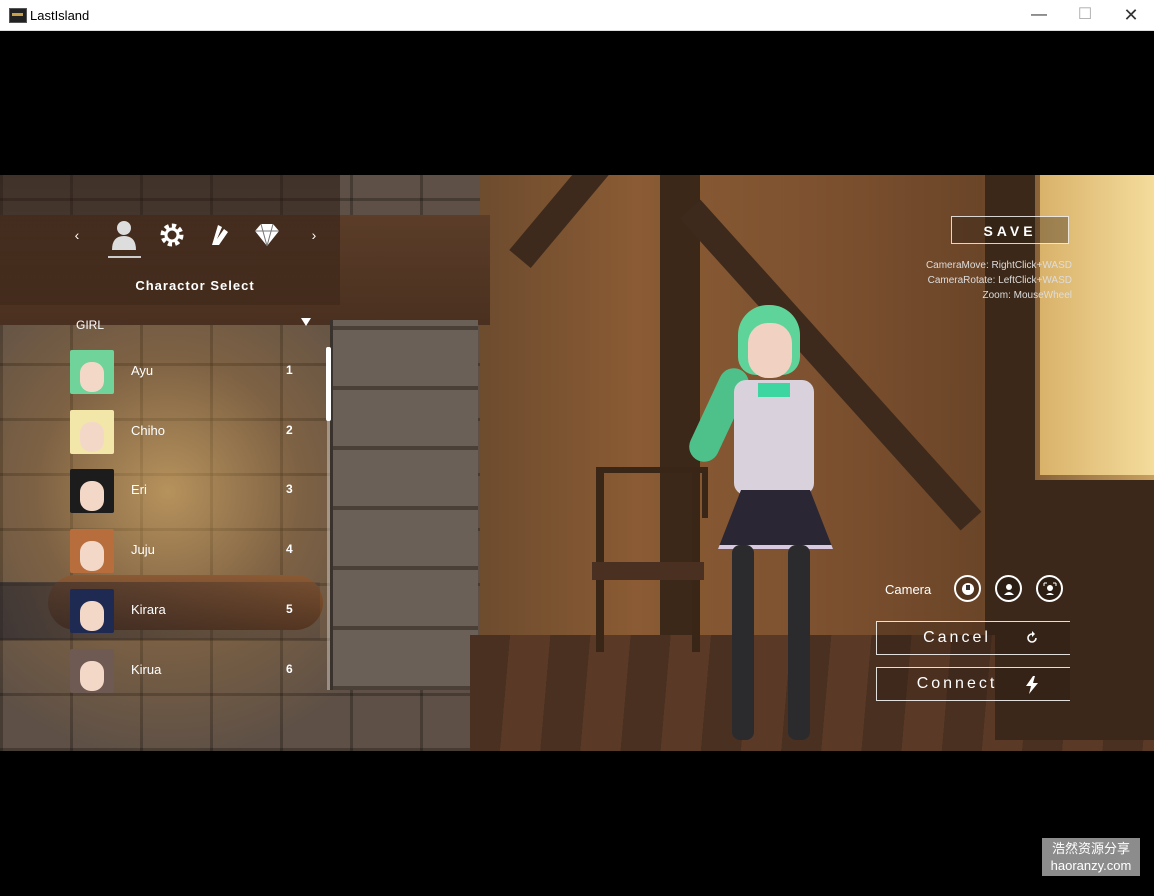 The height and width of the screenshot is (896, 1154). What do you see at coordinates (160, 551) in the screenshot?
I see `list-item: Juju 4` at bounding box center [160, 551].